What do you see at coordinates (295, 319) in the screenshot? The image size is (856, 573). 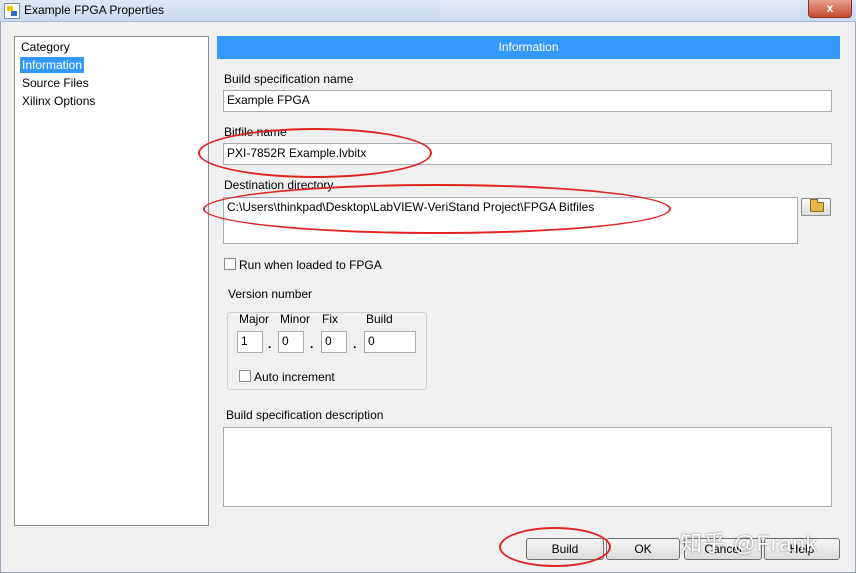 I see `version-minor-label: Minor` at bounding box center [295, 319].